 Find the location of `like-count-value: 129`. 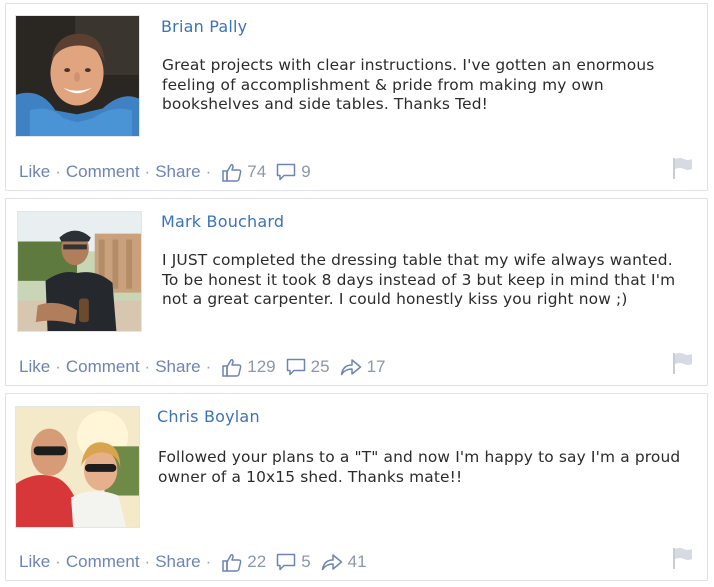

like-count-value: 129 is located at coordinates (261, 366).